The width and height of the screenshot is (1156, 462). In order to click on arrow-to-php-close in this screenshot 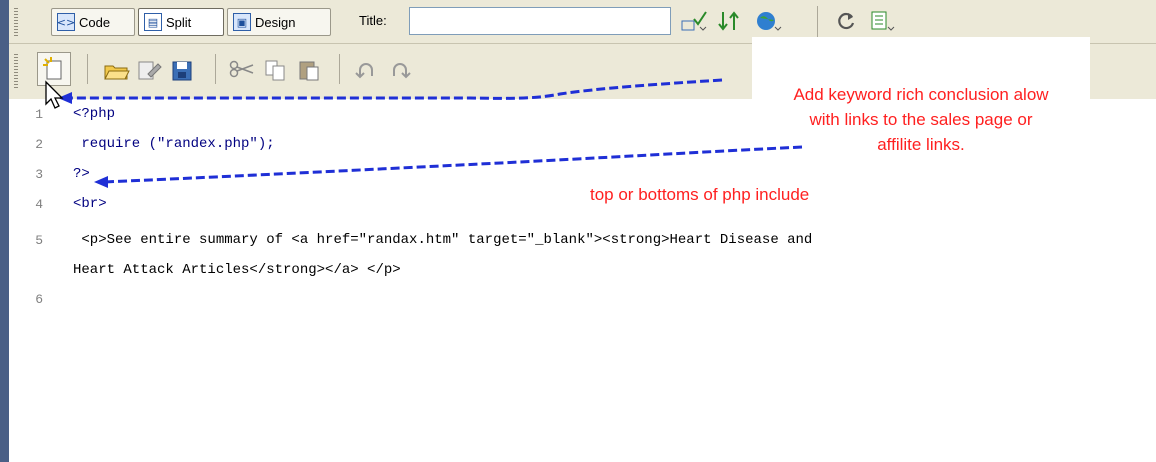, I will do `click(453, 164)`.